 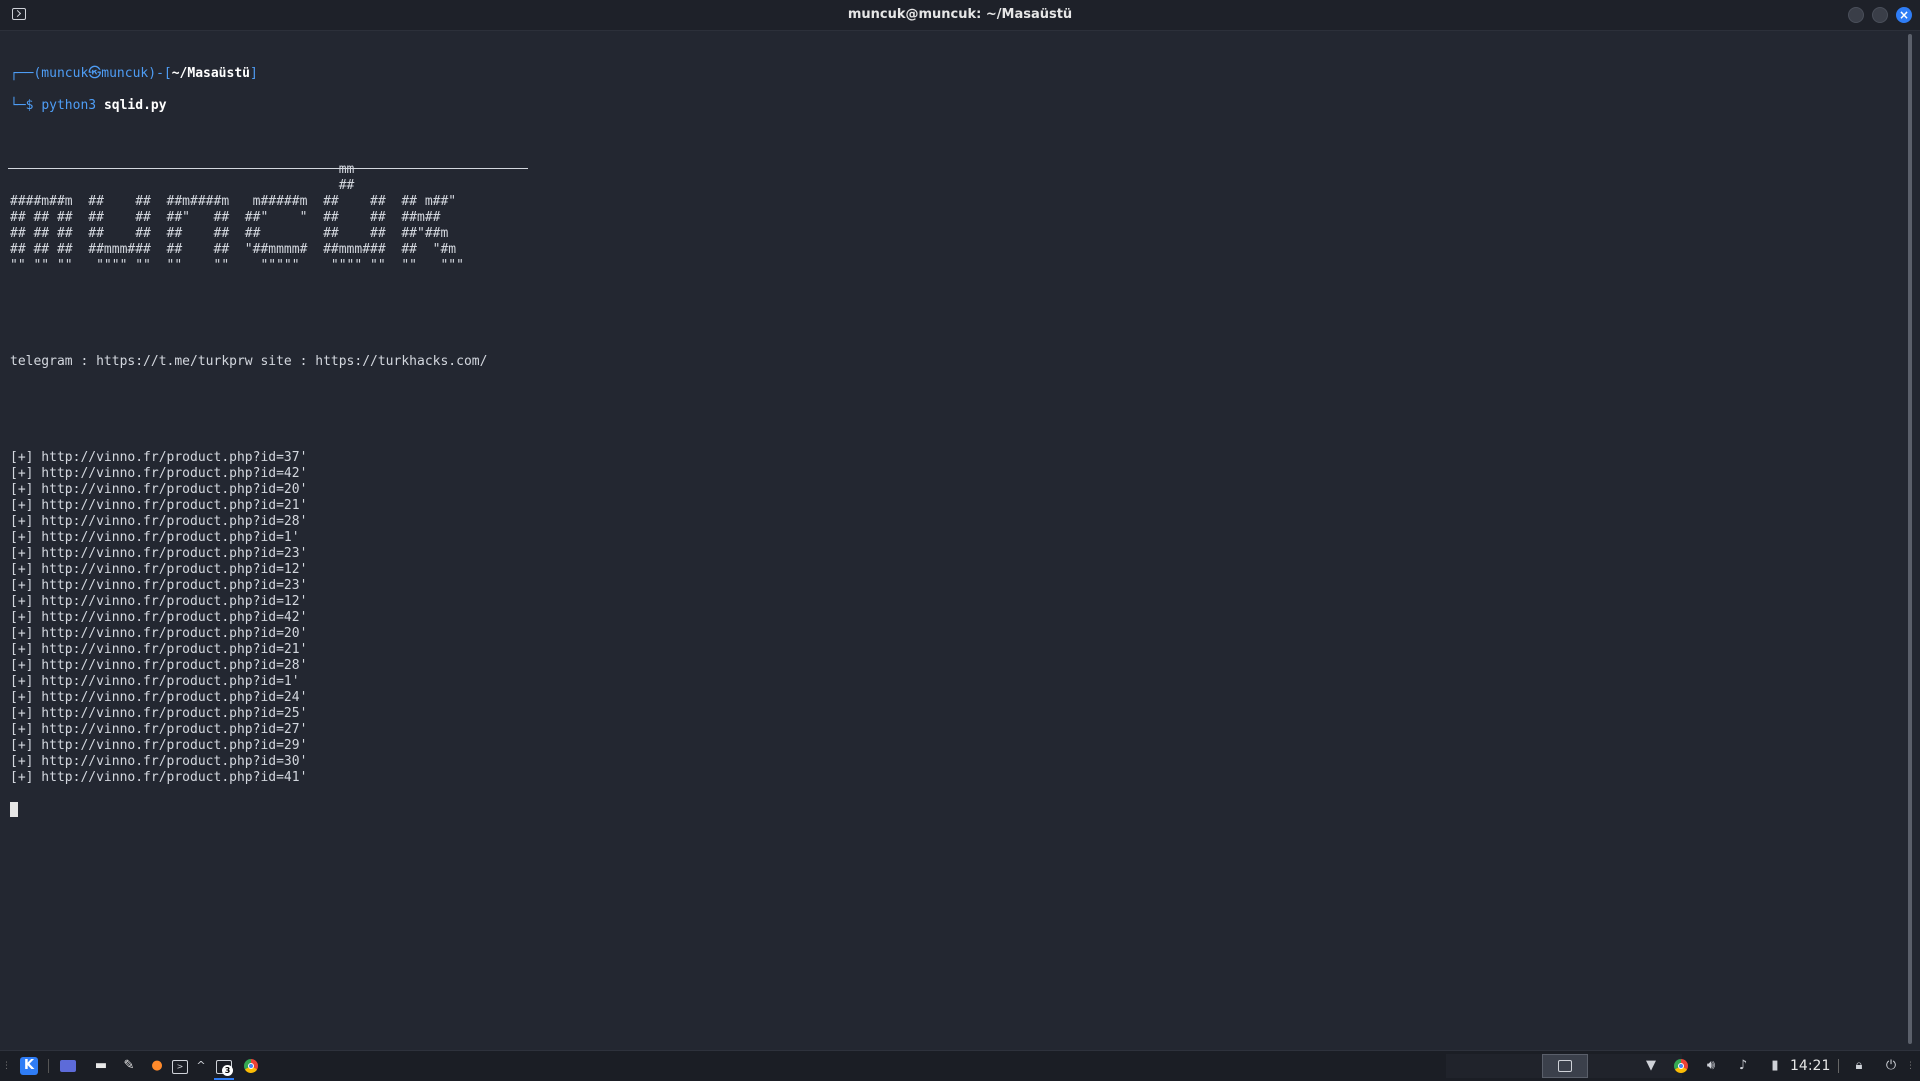 I want to click on taskbar: ⋮ K ▬ ✎ ● > ^ 3 ▼ 🔊︎ ♪ ▮ 14:21 🔒︎ ⏻ ⋮, so click(x=960, y=1065).